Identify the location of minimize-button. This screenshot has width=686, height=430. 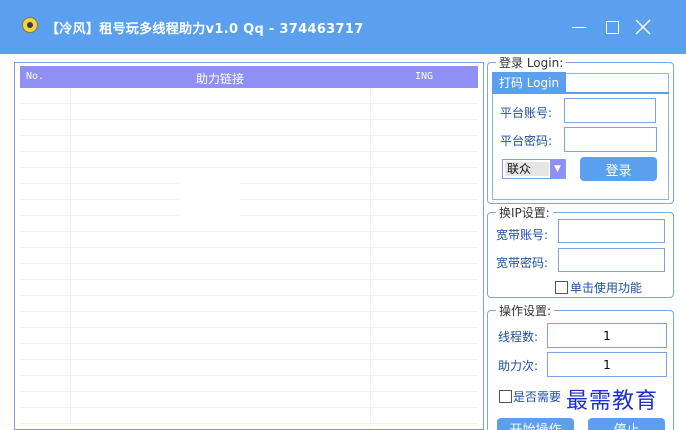
(579, 27).